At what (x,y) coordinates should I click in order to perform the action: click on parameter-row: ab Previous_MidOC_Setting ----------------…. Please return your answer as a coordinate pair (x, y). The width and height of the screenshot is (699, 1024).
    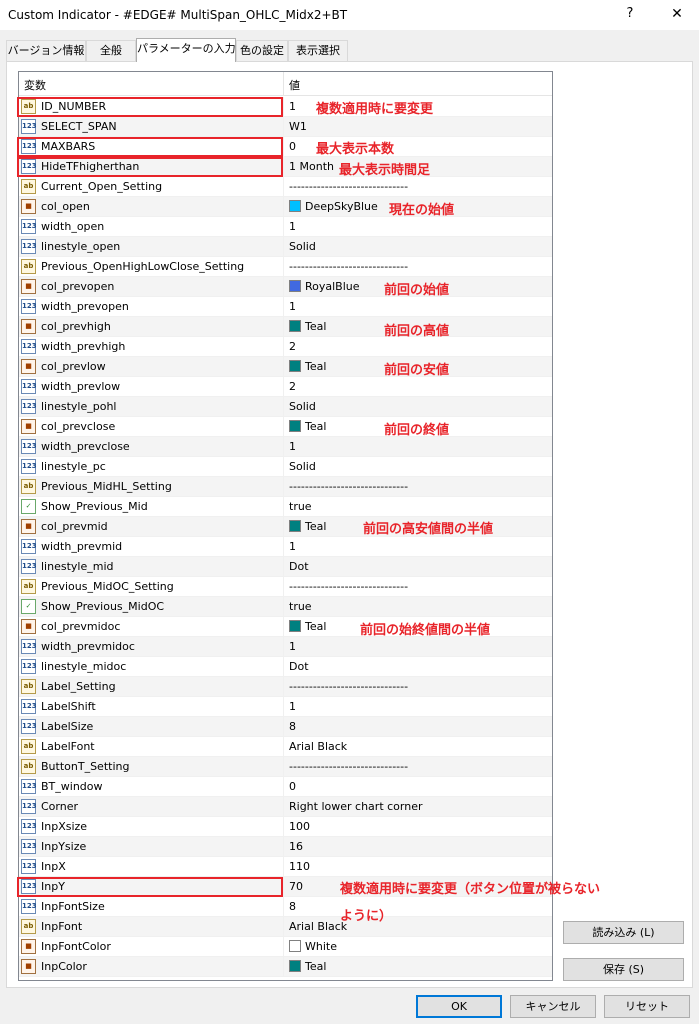
    Looking at the image, I should click on (285, 587).